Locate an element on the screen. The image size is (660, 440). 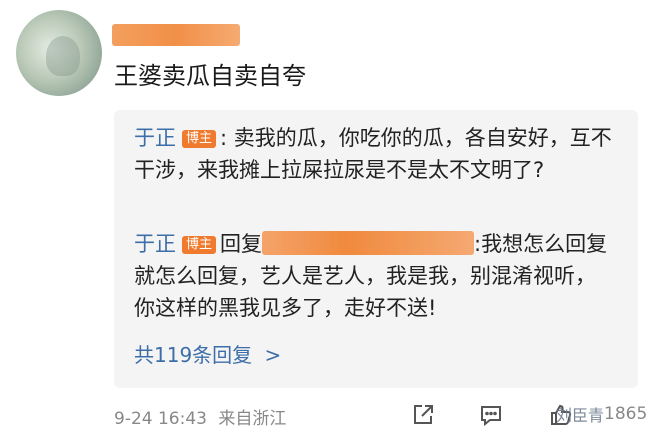
reply-target-redaction is located at coordinates (368, 243).